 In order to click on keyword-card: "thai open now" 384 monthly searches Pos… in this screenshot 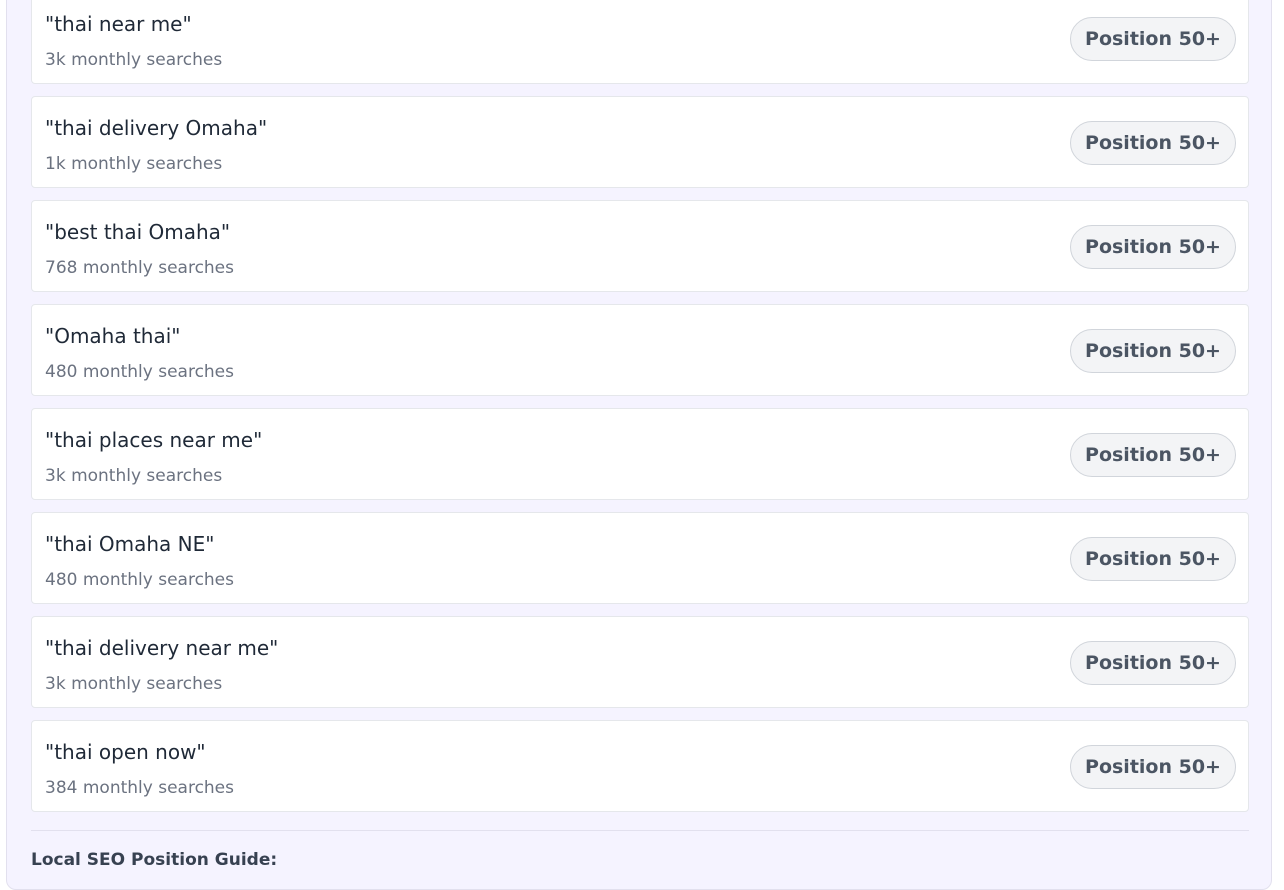, I will do `click(640, 766)`.